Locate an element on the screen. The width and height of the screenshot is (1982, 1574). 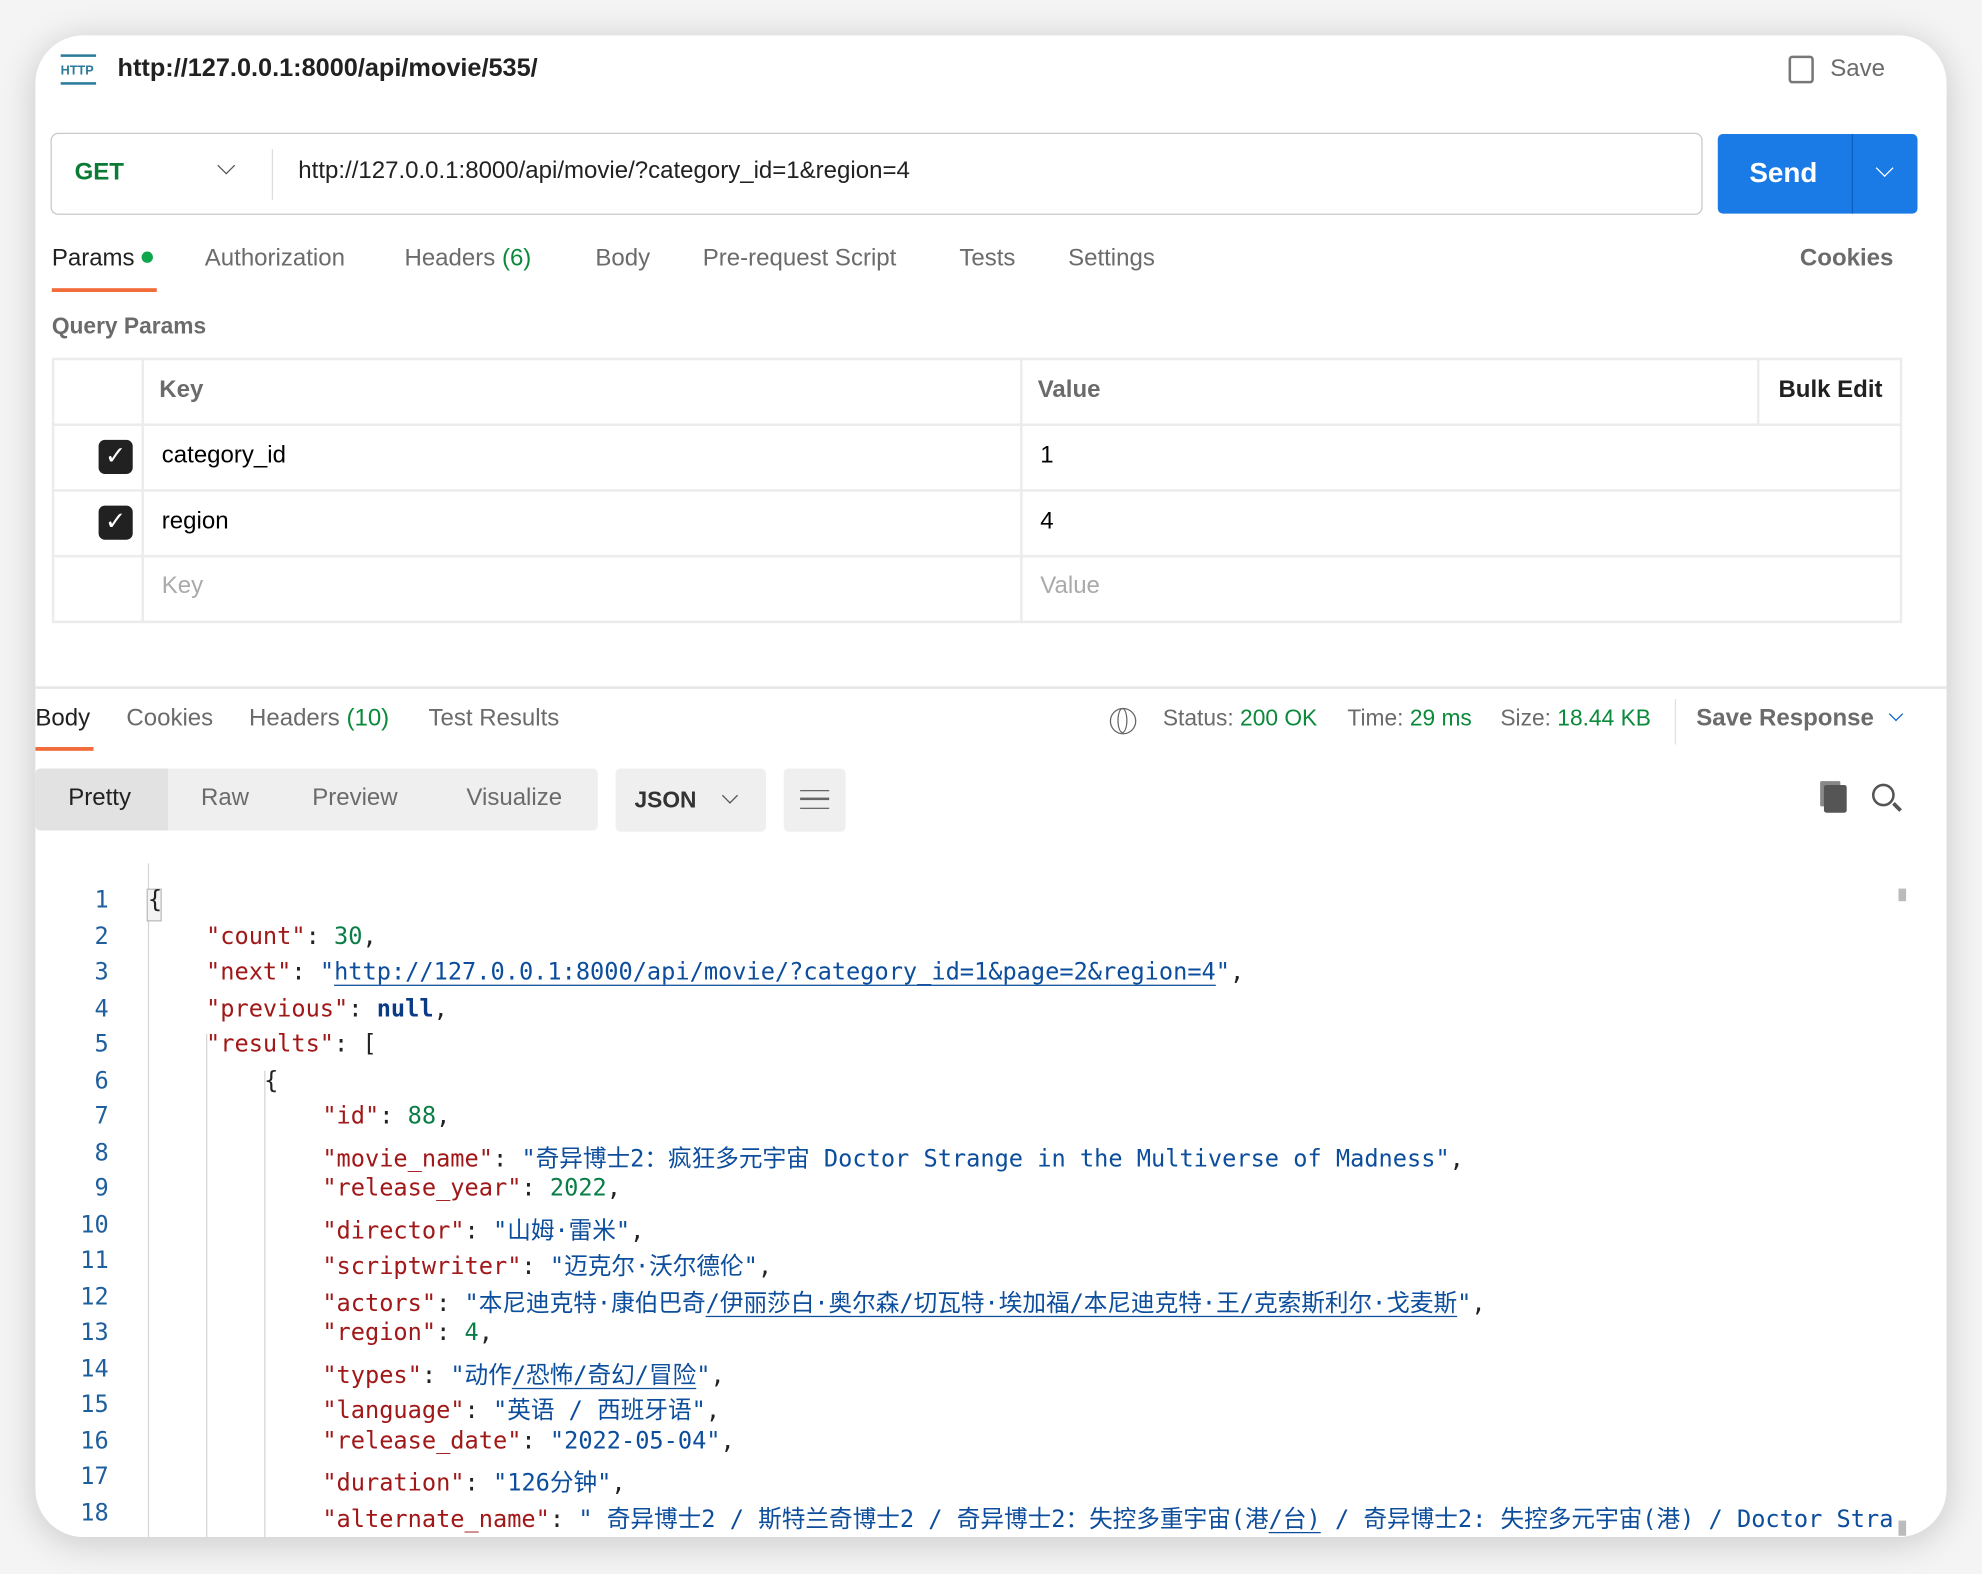
param-key: region is located at coordinates (195, 522).